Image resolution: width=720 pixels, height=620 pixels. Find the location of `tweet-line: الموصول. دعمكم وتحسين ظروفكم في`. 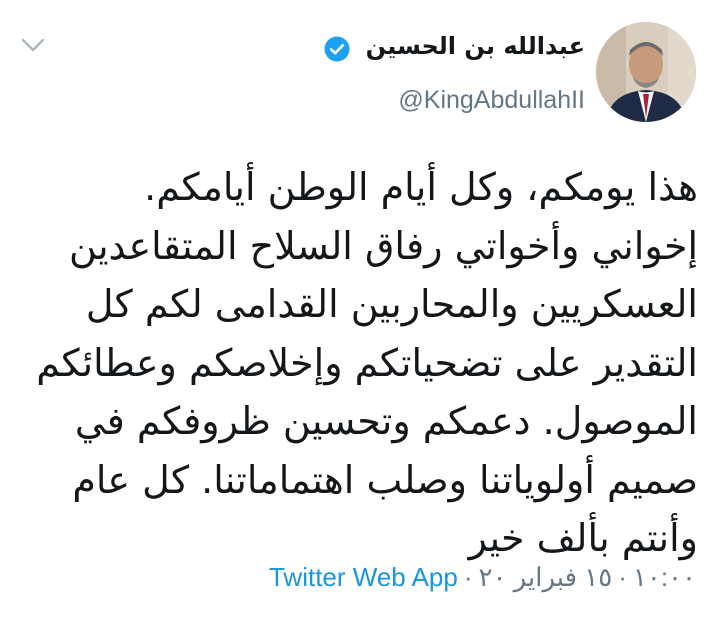

tweet-line: الموصول. دعمكم وتحسين ظروفكم في is located at coordinates (386, 421).